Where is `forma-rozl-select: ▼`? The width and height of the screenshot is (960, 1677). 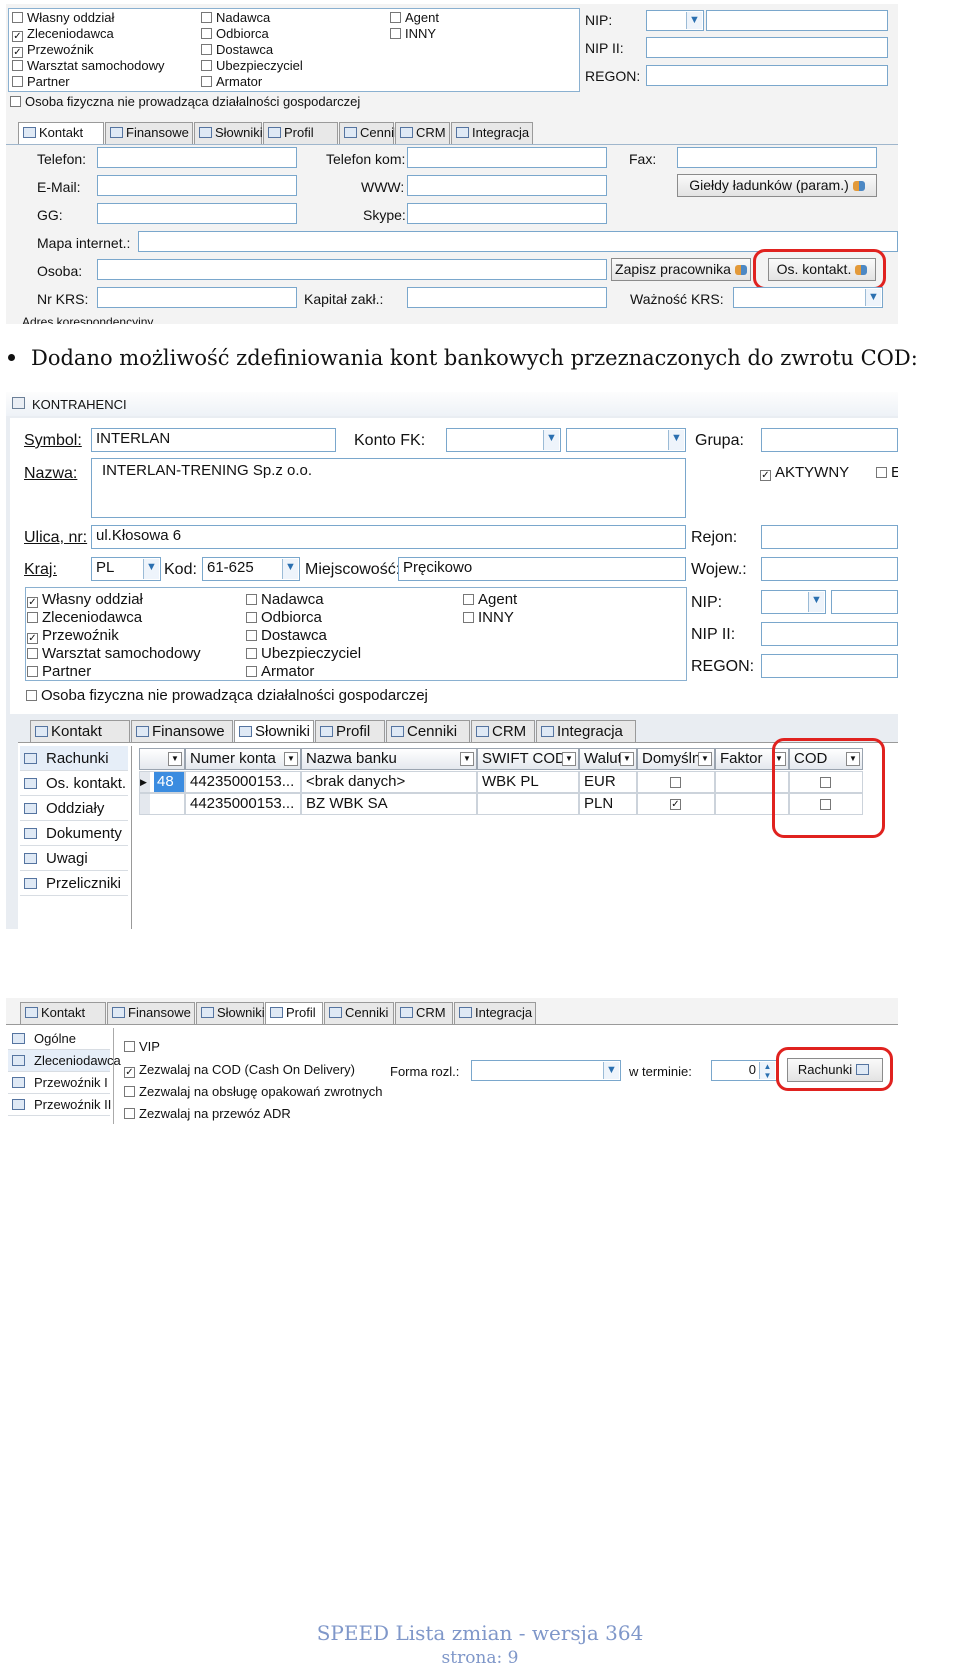
forma-rozl-select: ▼ is located at coordinates (546, 1070).